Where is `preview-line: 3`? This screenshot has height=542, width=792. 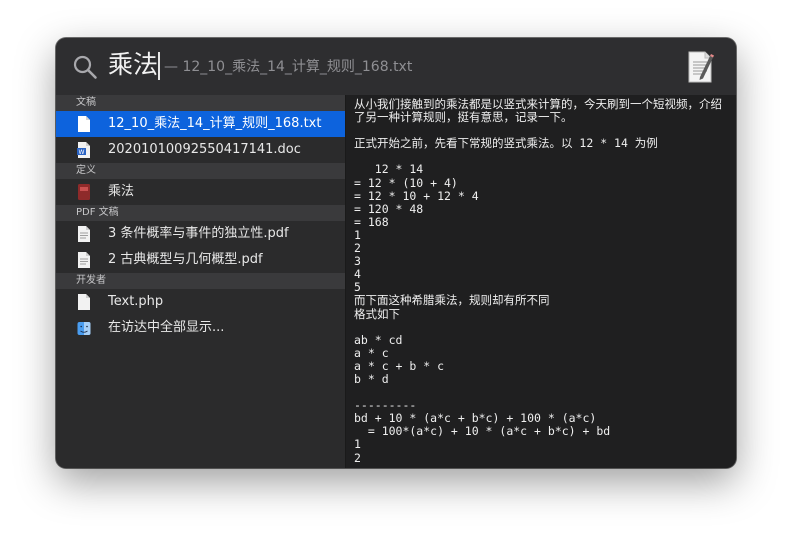 preview-line: 3 is located at coordinates (357, 261).